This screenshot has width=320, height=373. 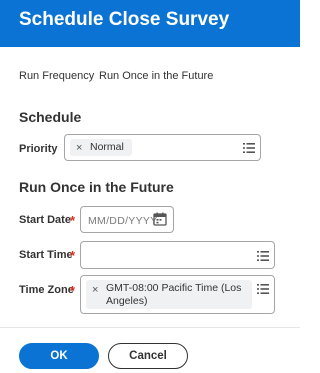 What do you see at coordinates (174, 294) in the screenshot?
I see `time-zone-selected-value: GMT-08:00 Pacific Time (Los Angeles)` at bounding box center [174, 294].